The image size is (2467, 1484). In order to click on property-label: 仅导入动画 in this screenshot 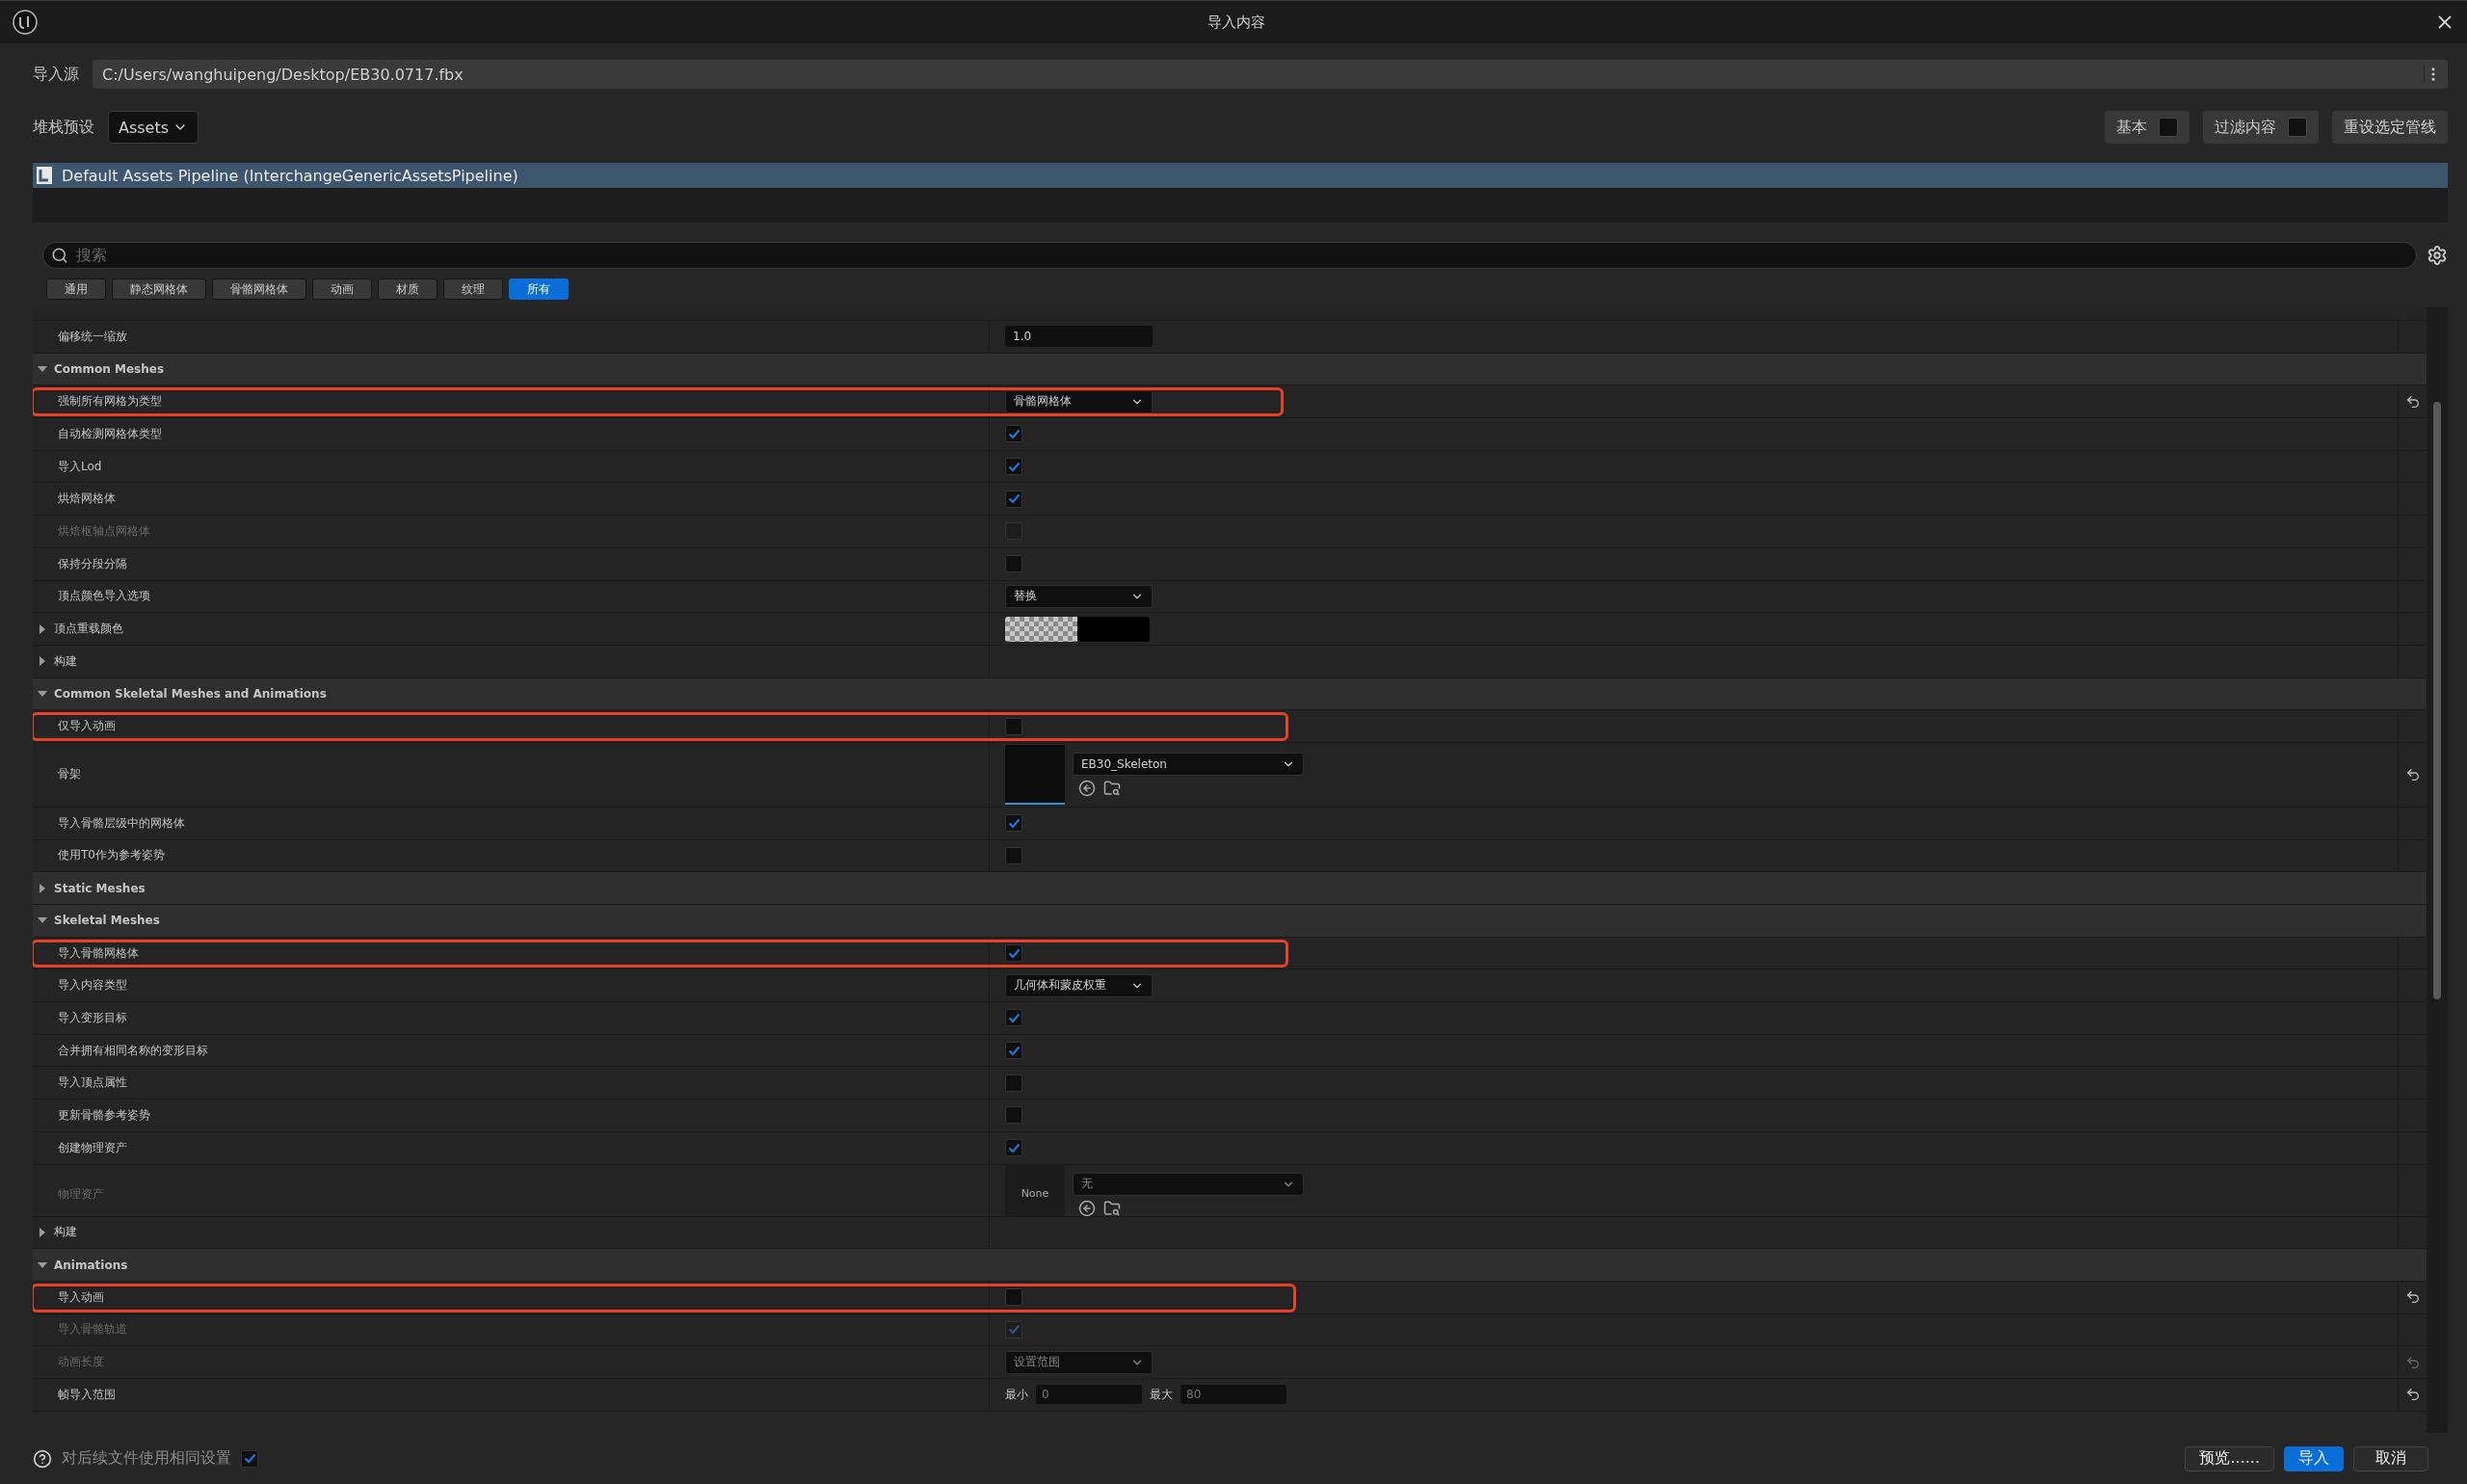, I will do `click(87, 726)`.